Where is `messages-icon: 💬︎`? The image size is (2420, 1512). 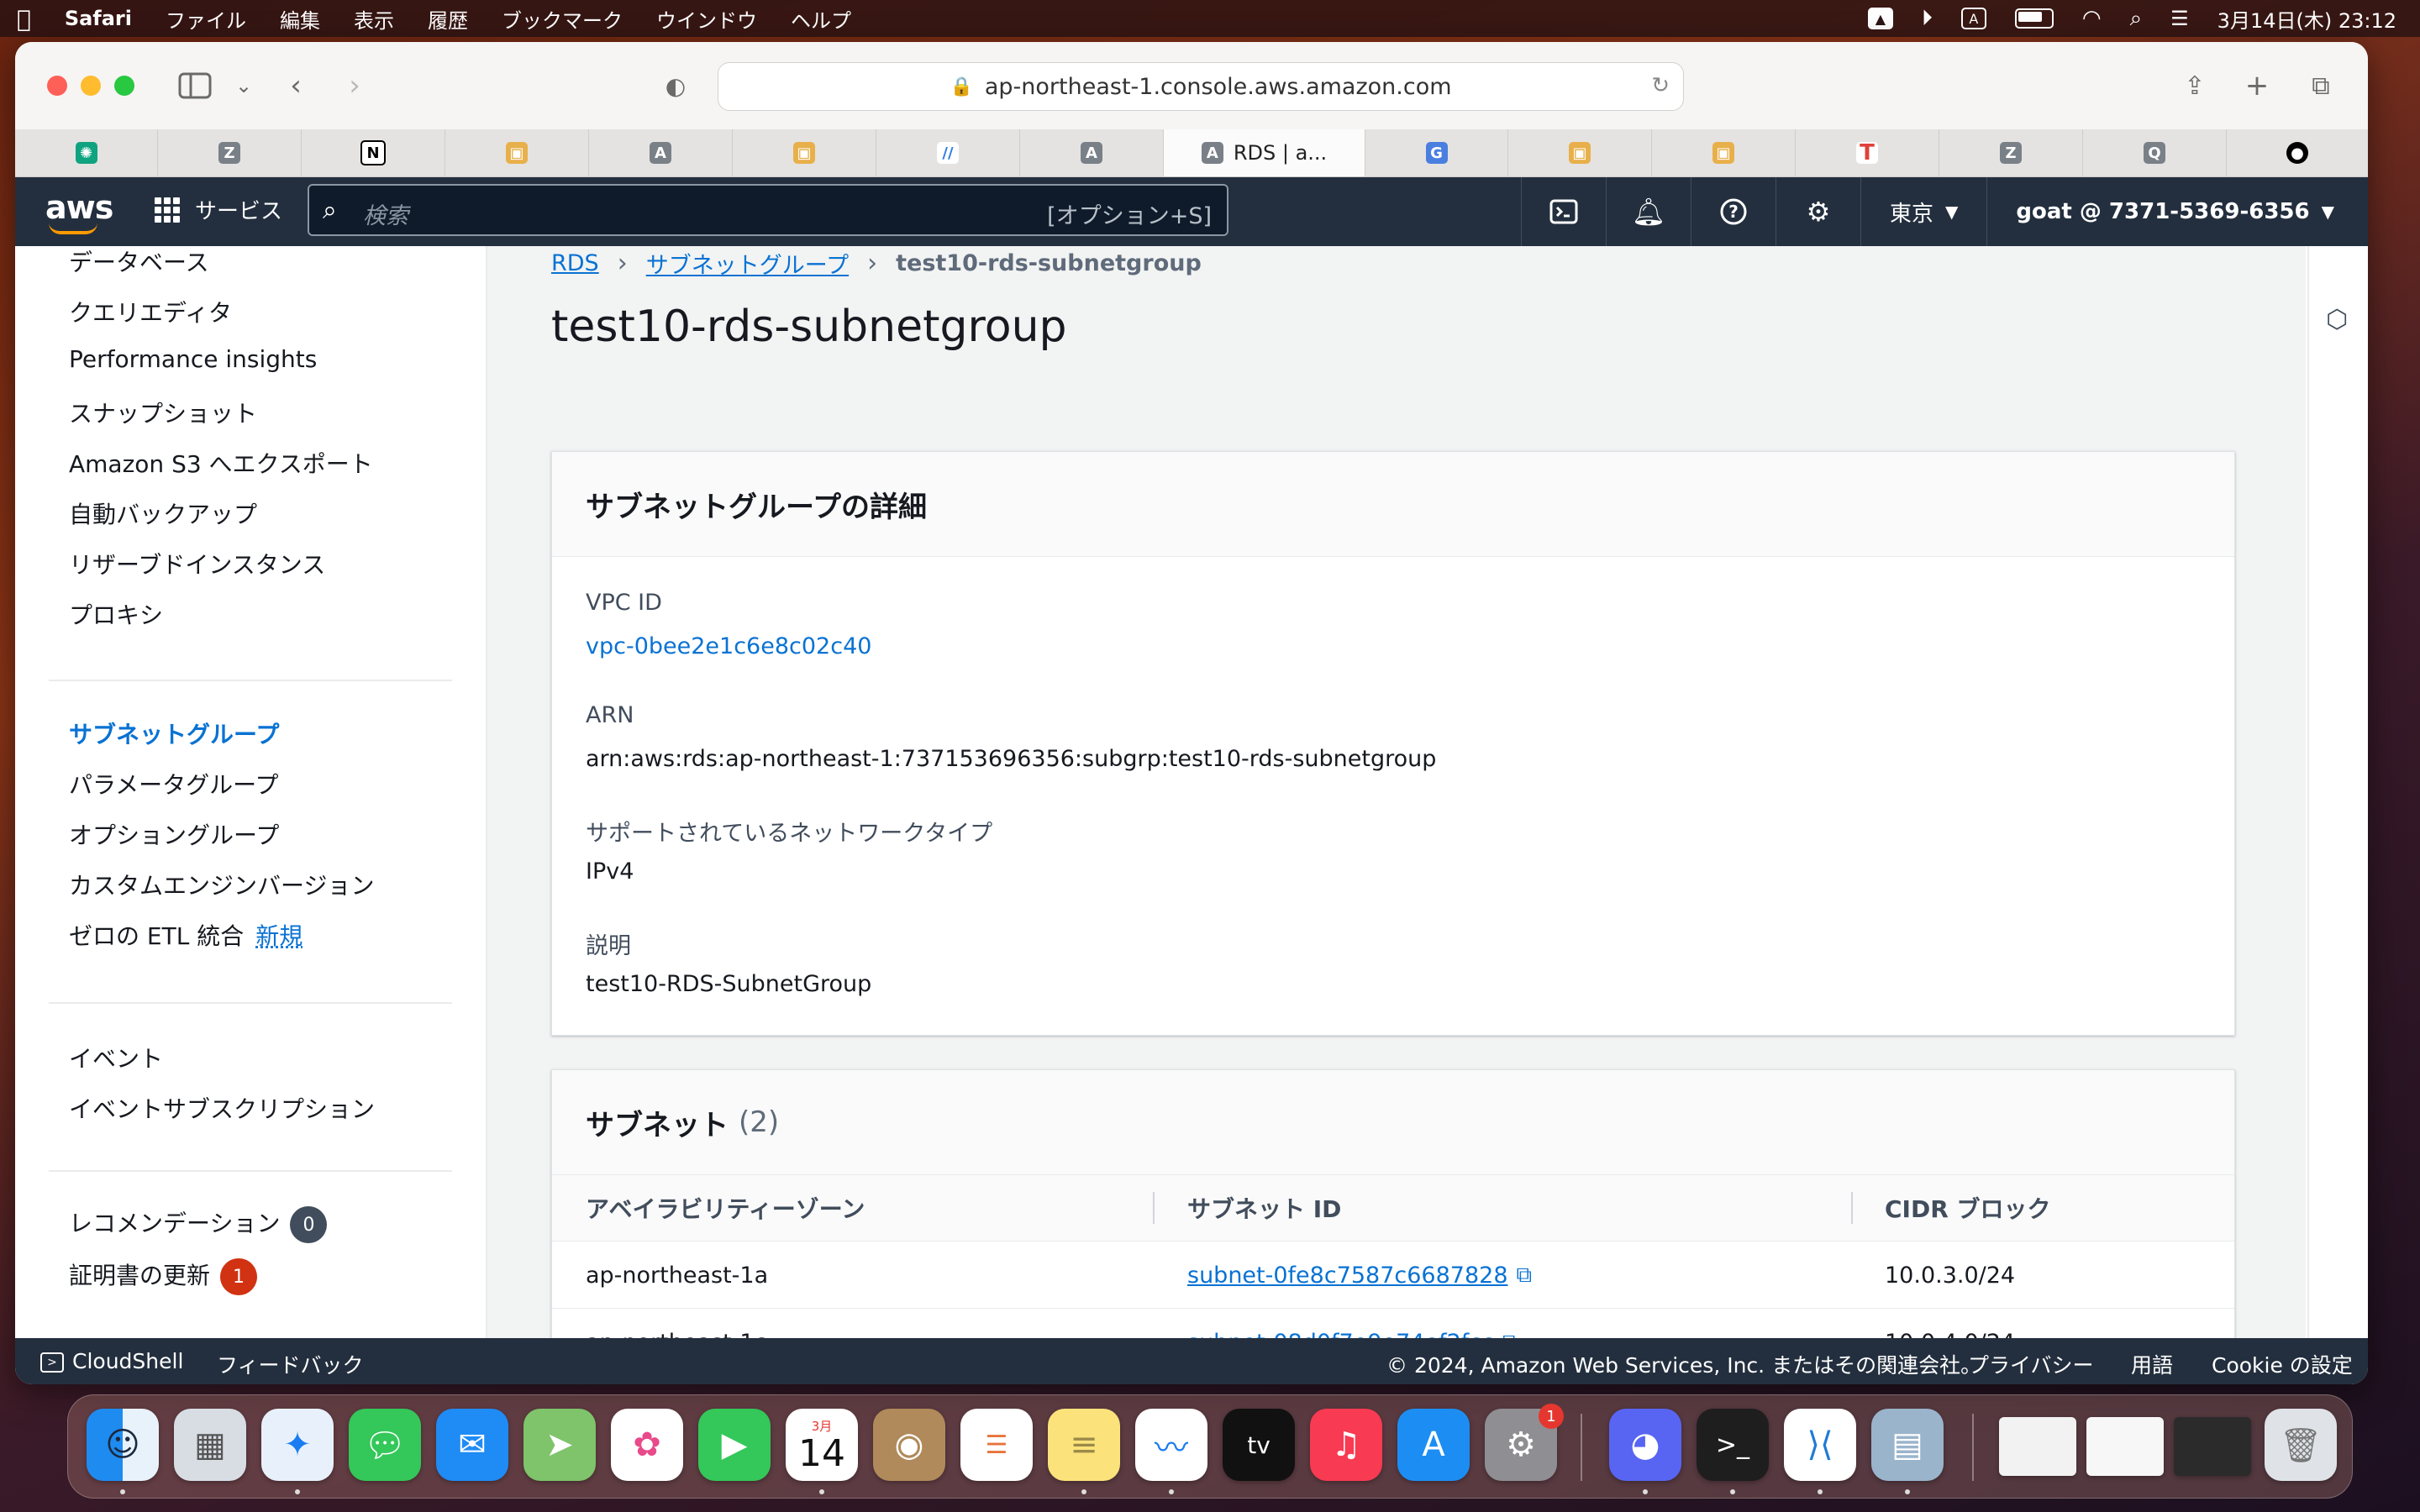 messages-icon: 💬︎ is located at coordinates (385, 1445).